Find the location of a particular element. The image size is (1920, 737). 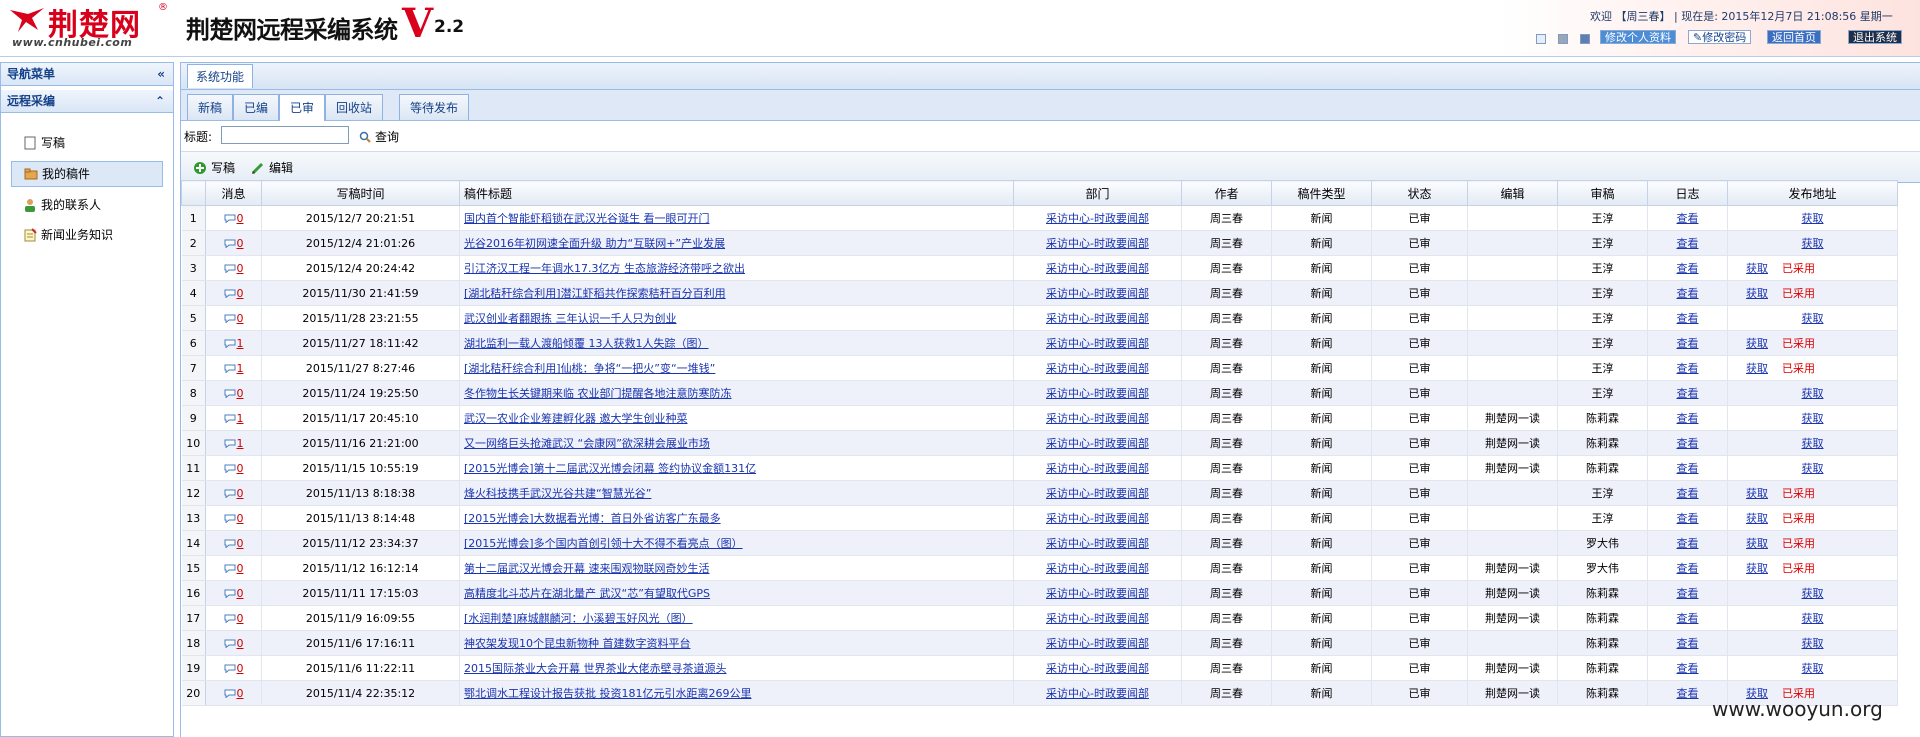

column-header-message: 消息 is located at coordinates (233, 193).